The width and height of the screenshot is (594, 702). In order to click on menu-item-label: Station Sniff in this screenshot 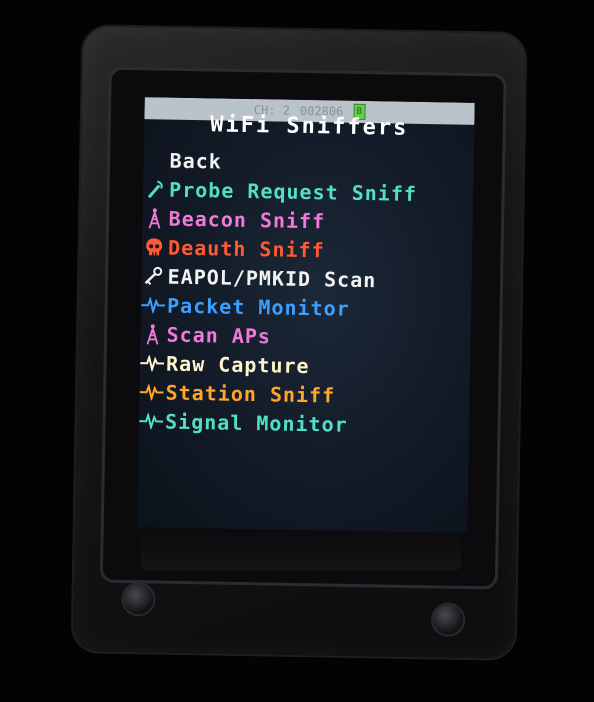, I will do `click(250, 394)`.